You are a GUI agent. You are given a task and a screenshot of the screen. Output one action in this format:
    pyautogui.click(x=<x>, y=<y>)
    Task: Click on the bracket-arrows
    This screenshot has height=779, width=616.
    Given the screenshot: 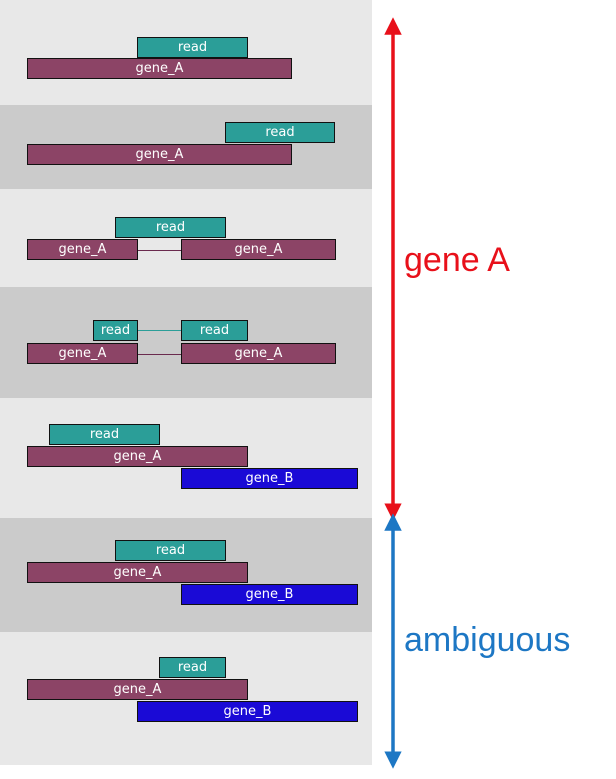 What is the action you would take?
    pyautogui.click(x=393, y=393)
    